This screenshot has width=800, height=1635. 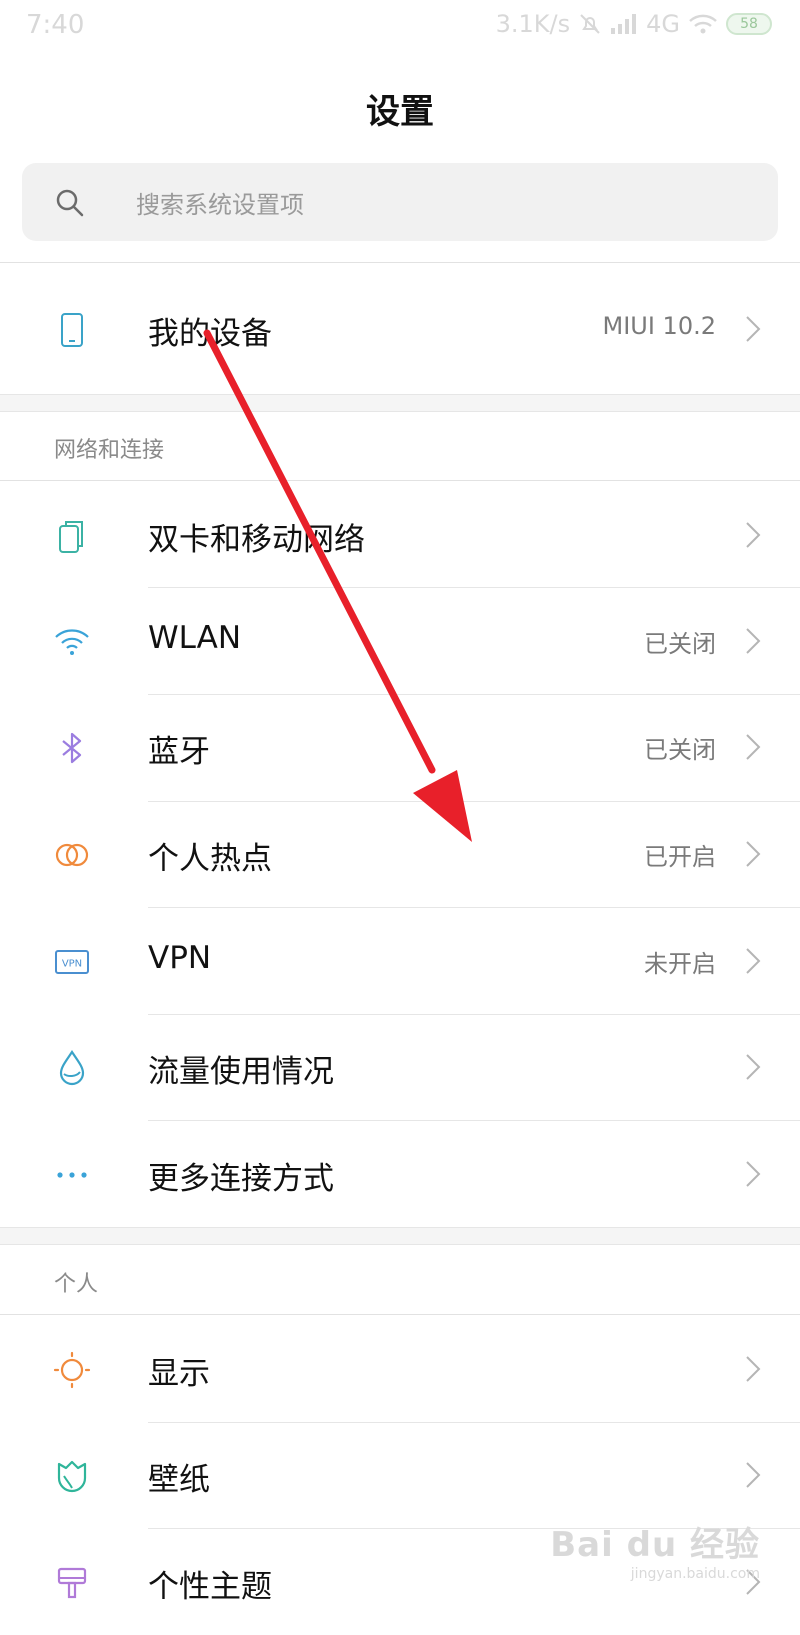 I want to click on network-type: 4G, so click(x=663, y=24).